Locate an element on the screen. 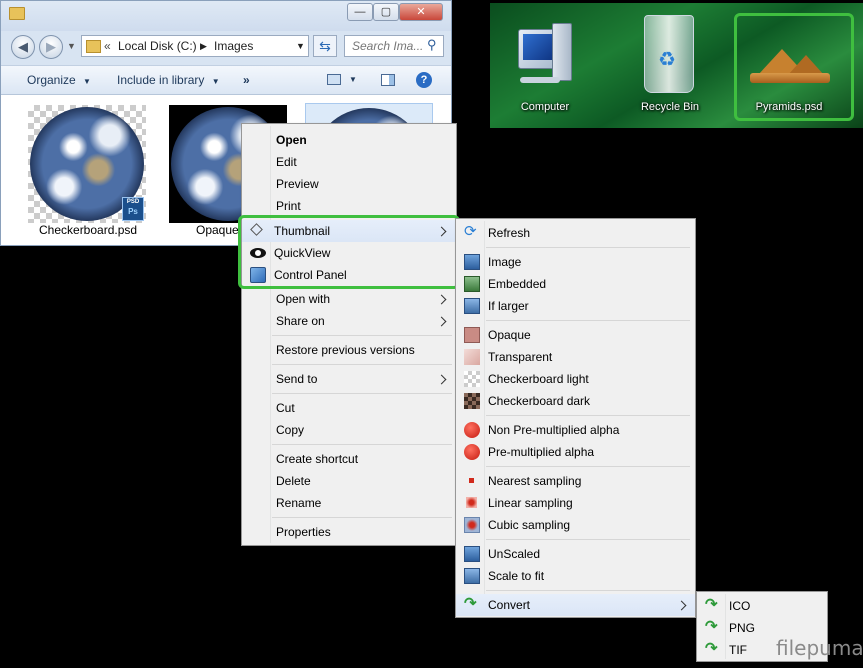 Image resolution: width=863 pixels, height=668 pixels. include-label: Include in library is located at coordinates (161, 80).